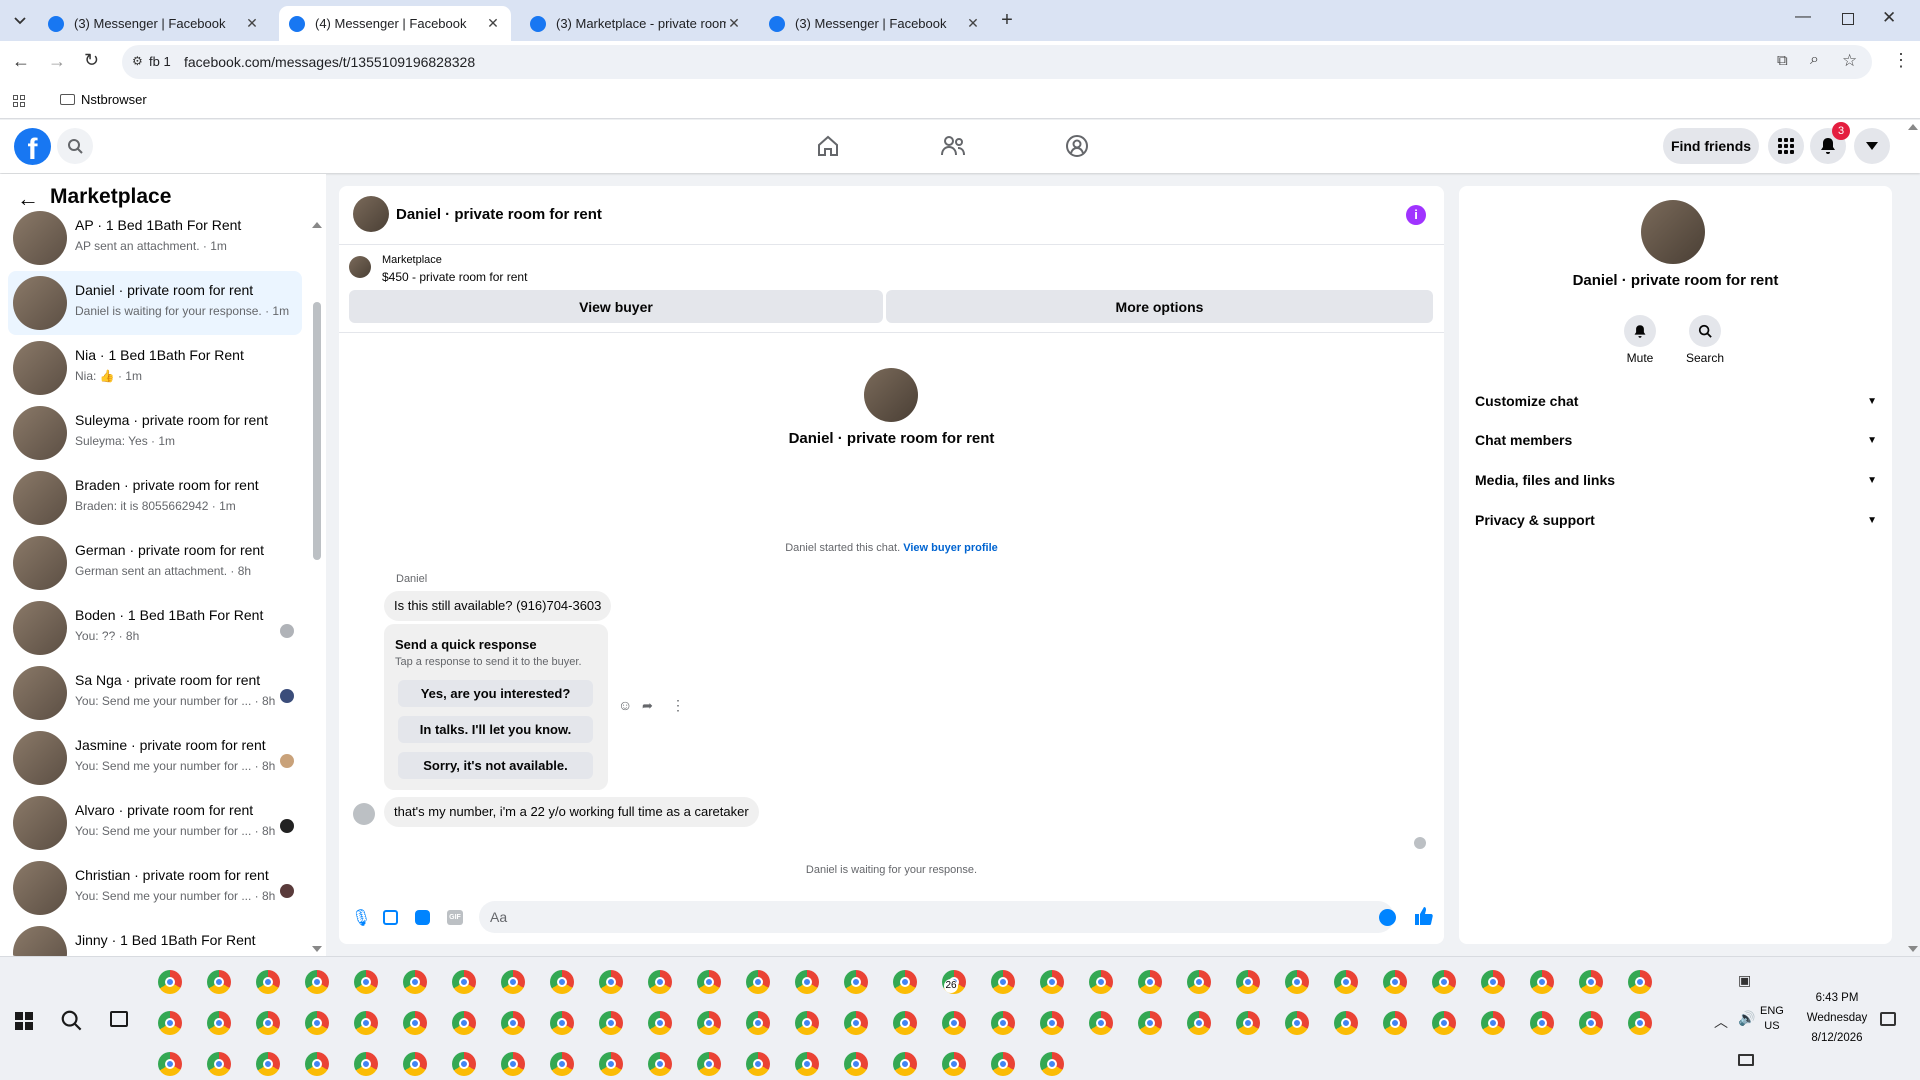  What do you see at coordinates (317, 949) in the screenshot?
I see `scroll-down-arrow-icon` at bounding box center [317, 949].